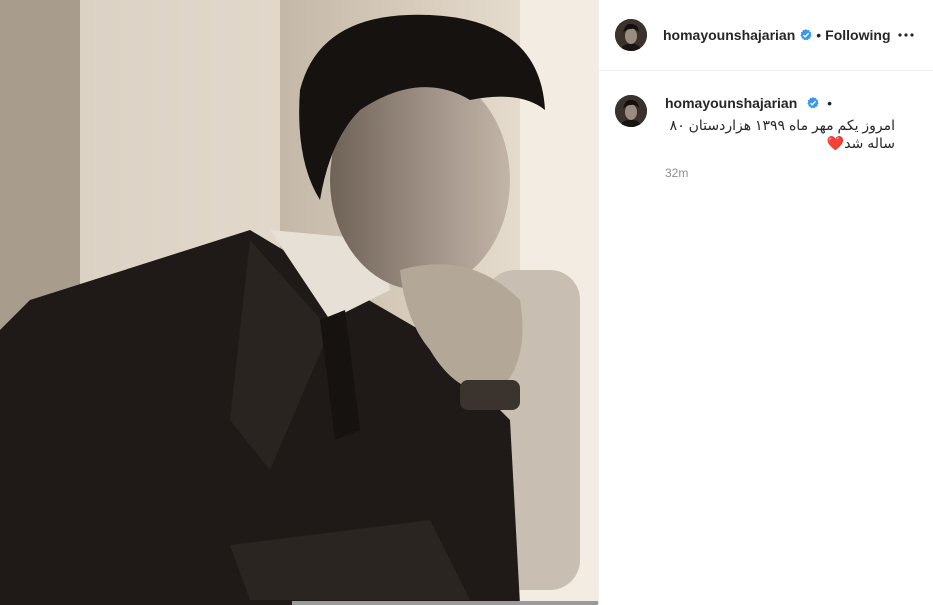  Describe the element at coordinates (835, 143) in the screenshot. I see `heart-emoji: ❤️` at that location.